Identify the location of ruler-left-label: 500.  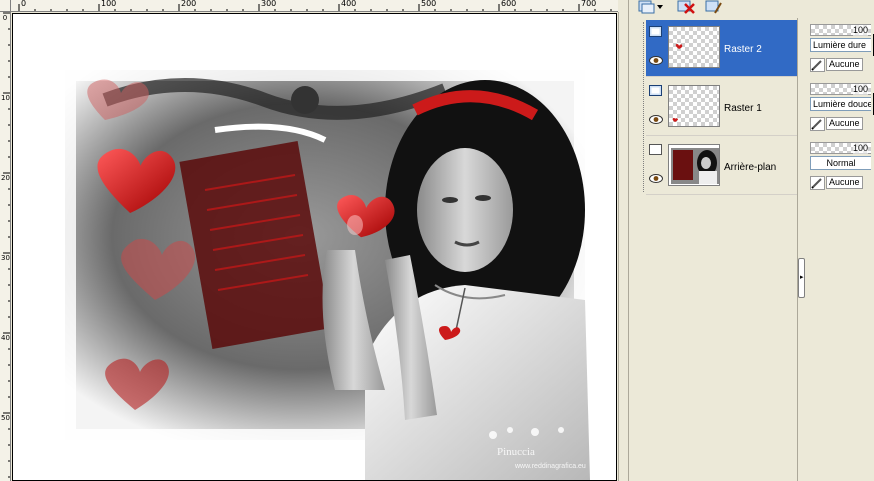
(5, 418).